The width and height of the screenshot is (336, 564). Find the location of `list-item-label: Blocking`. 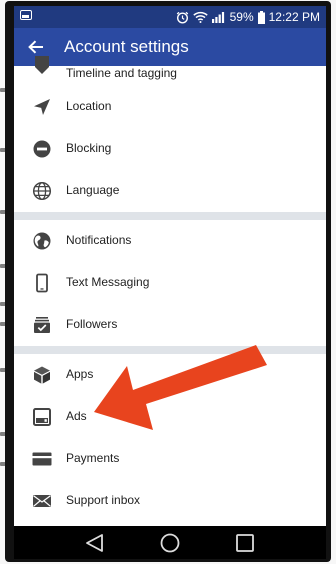

list-item-label: Blocking is located at coordinates (89, 148).